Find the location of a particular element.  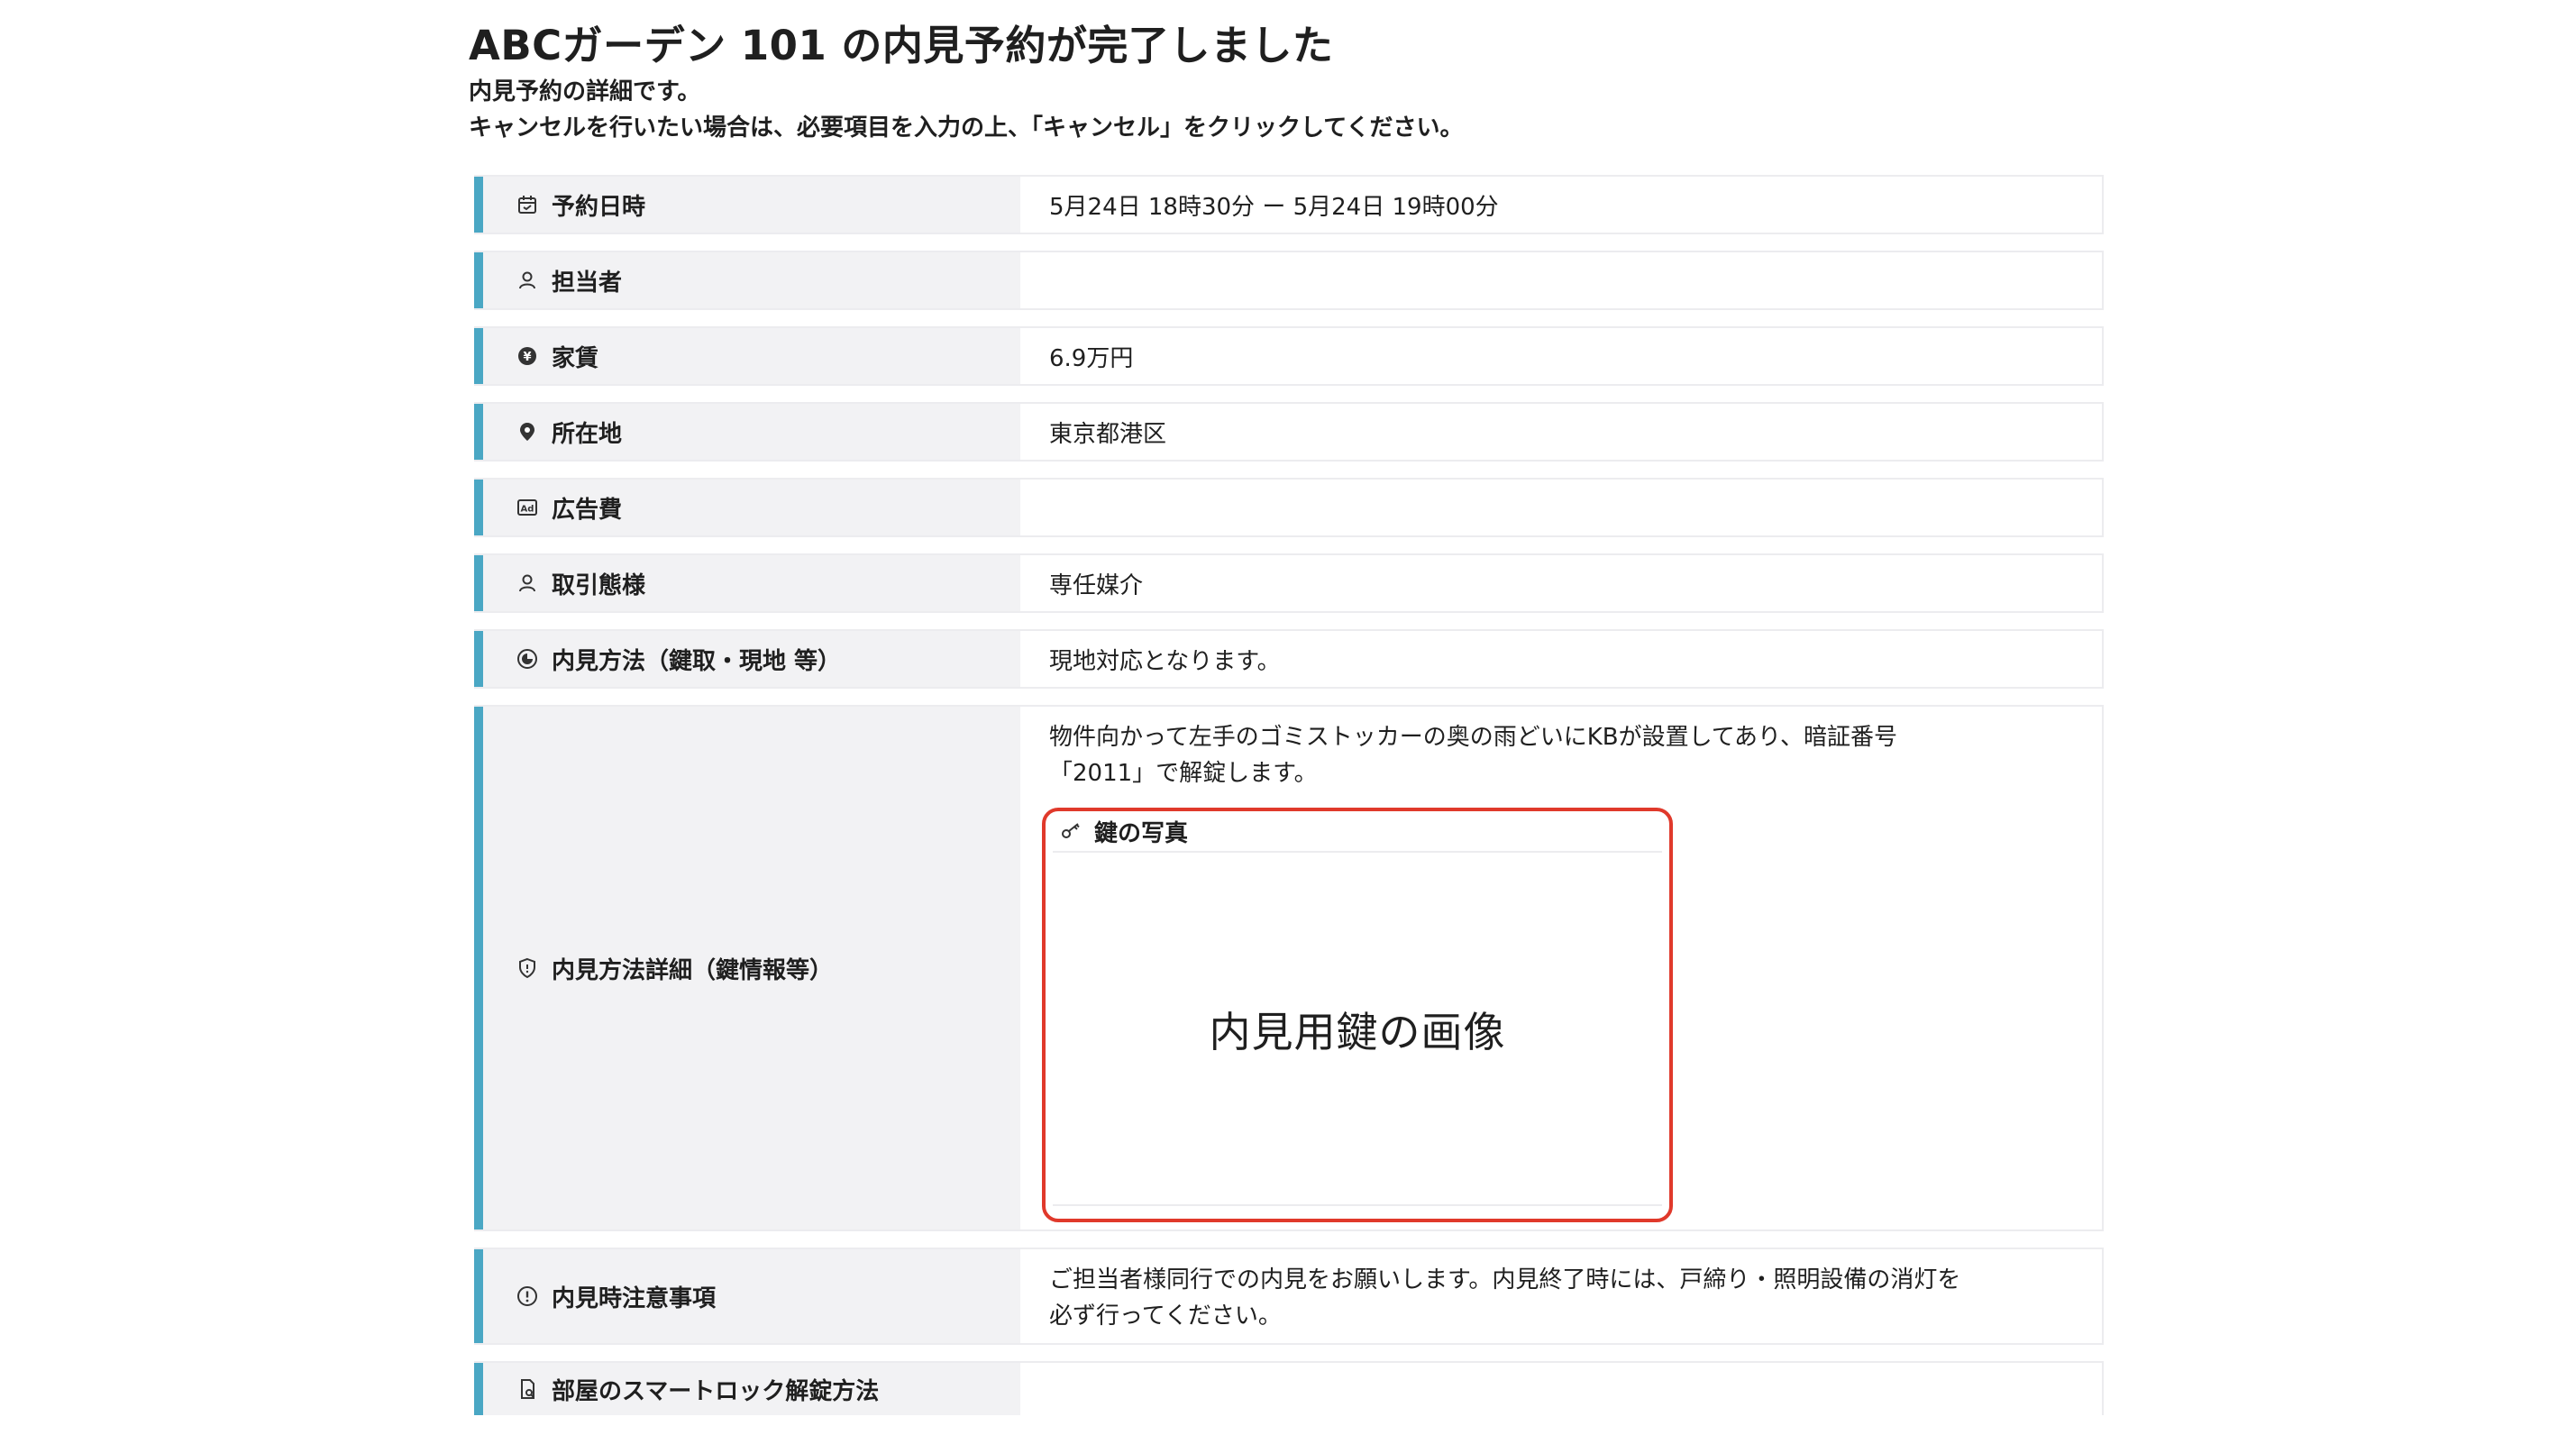

notes-line: 必ず行ってください。 is located at coordinates (1165, 1316).